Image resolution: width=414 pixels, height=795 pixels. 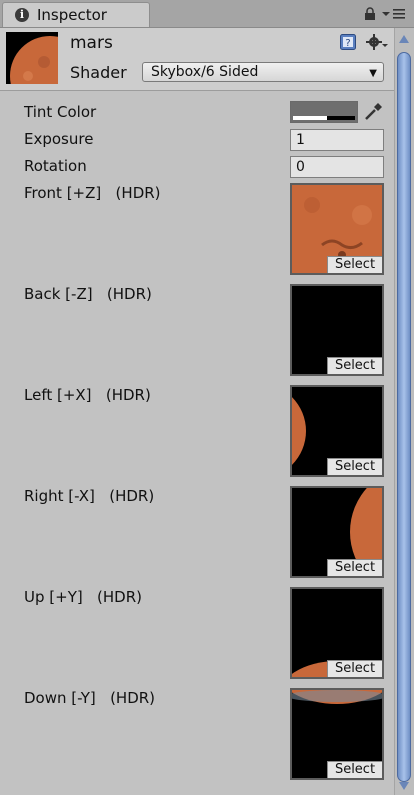 I want to click on scrollbar-thumb, so click(x=404, y=417).